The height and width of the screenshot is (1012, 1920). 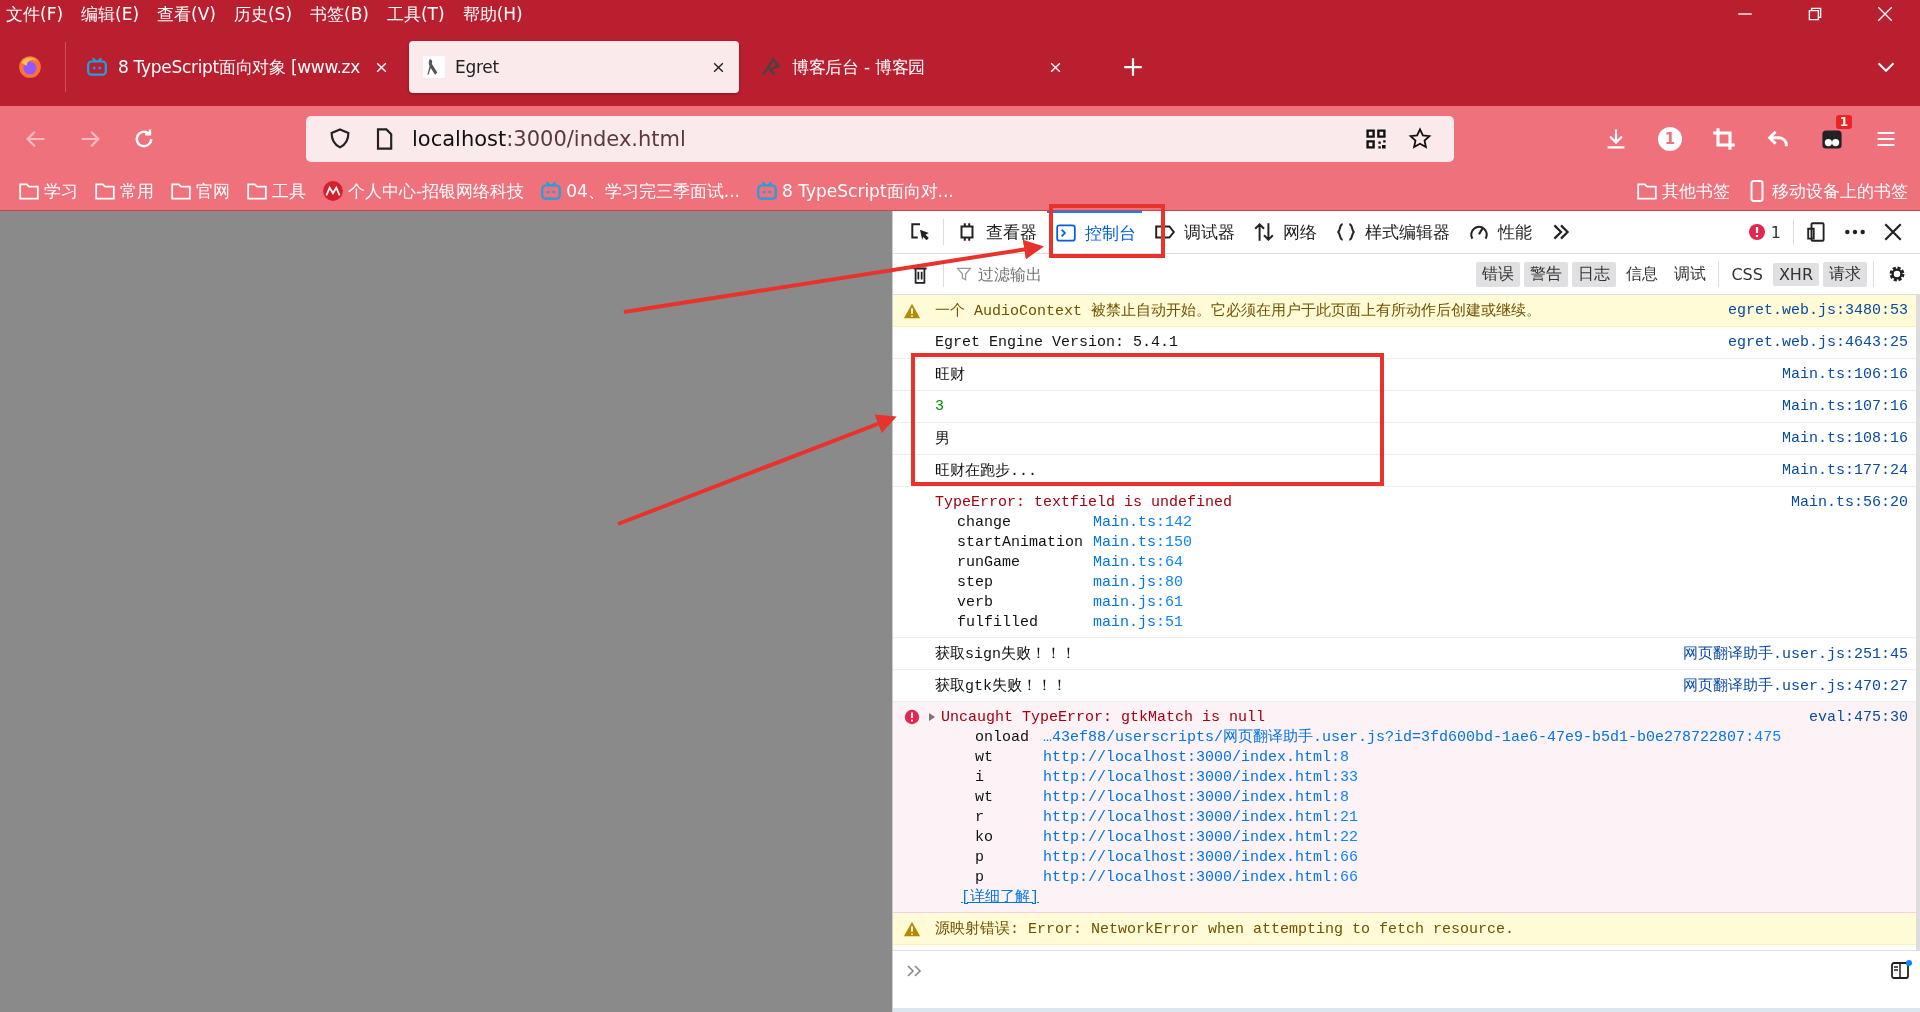 I want to click on sidebar-toggle-icon, so click(x=1901, y=970).